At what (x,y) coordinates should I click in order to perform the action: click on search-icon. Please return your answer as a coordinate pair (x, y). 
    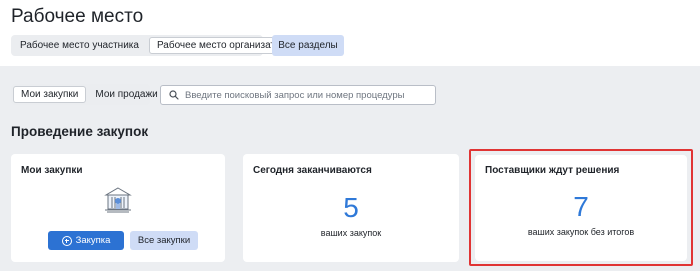
    Looking at the image, I should click on (174, 95).